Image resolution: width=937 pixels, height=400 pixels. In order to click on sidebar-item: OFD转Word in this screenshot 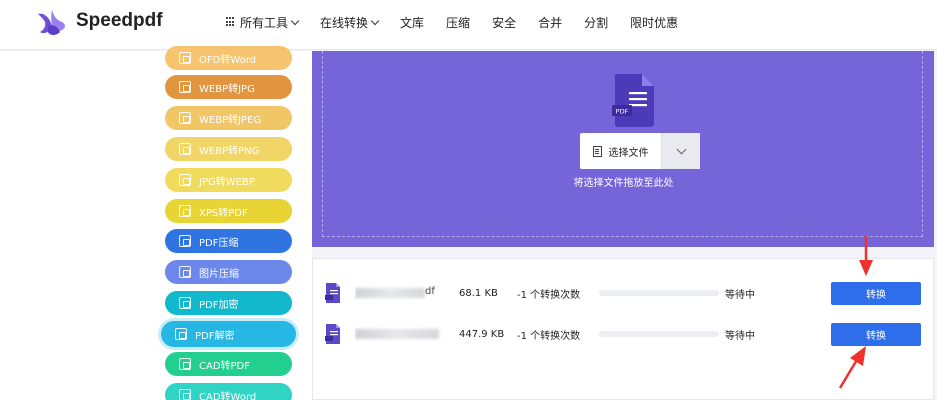, I will do `click(228, 58)`.